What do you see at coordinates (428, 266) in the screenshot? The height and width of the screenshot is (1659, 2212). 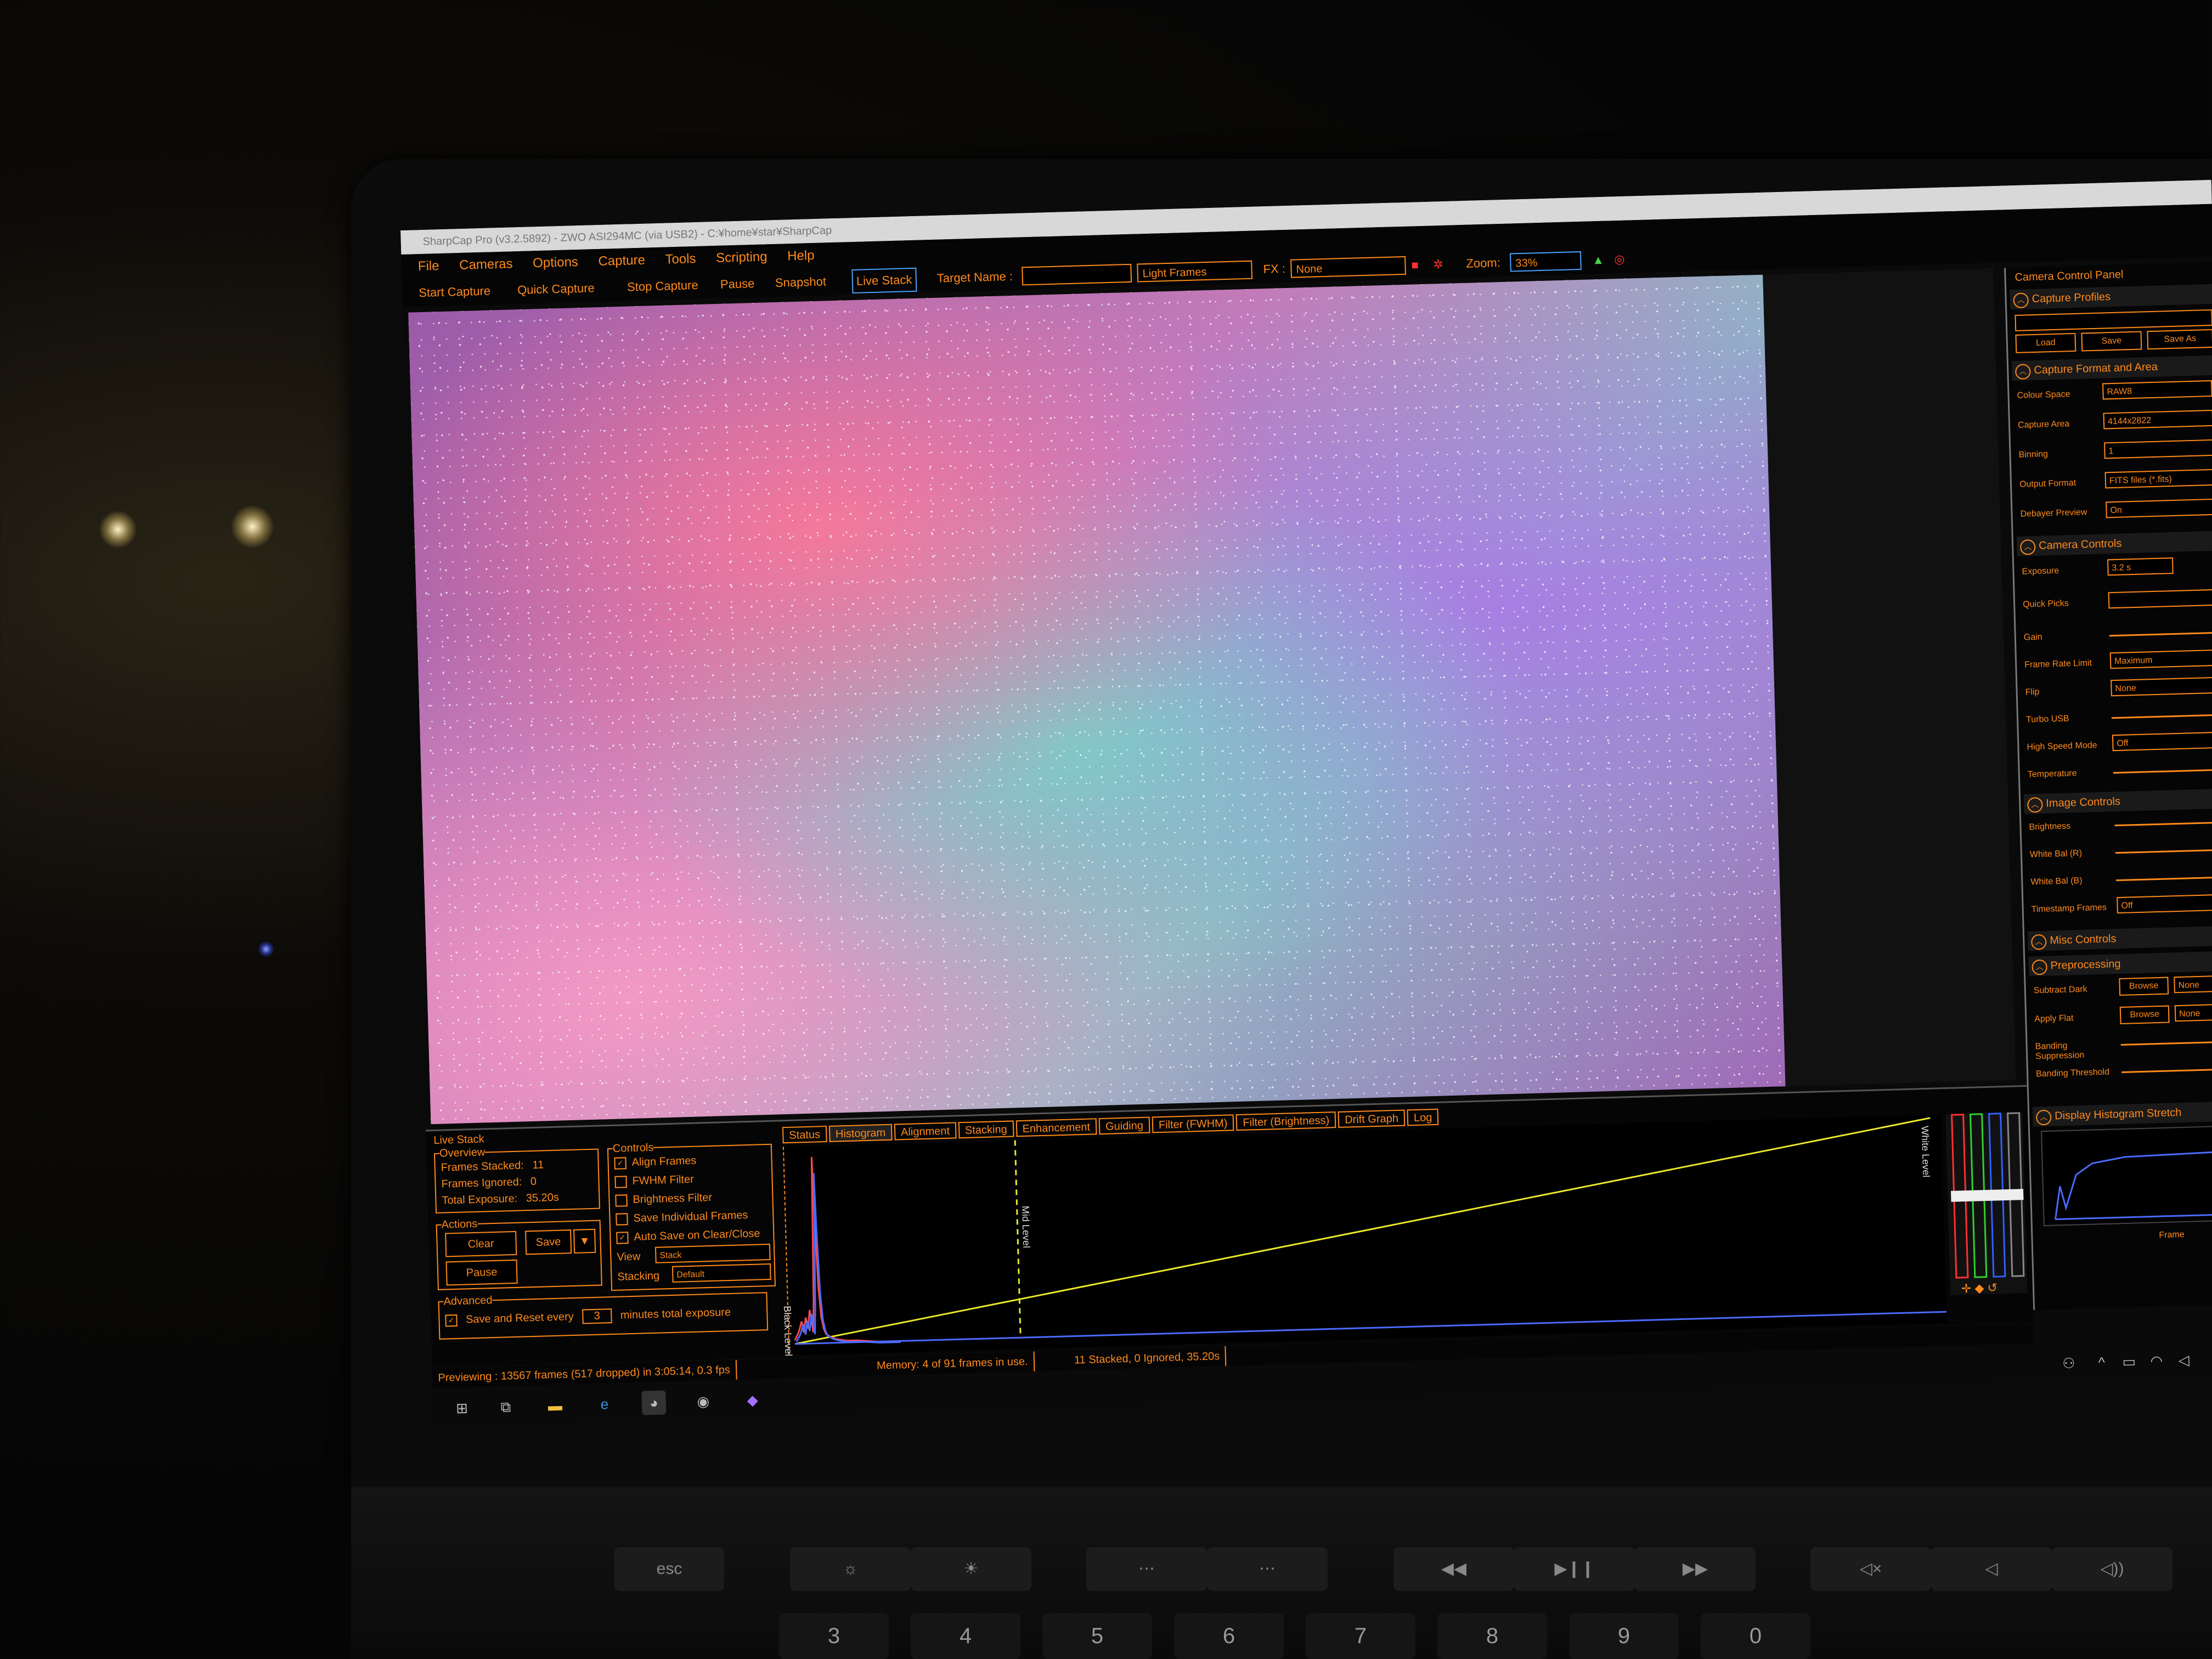 I see `menu-file: File` at bounding box center [428, 266].